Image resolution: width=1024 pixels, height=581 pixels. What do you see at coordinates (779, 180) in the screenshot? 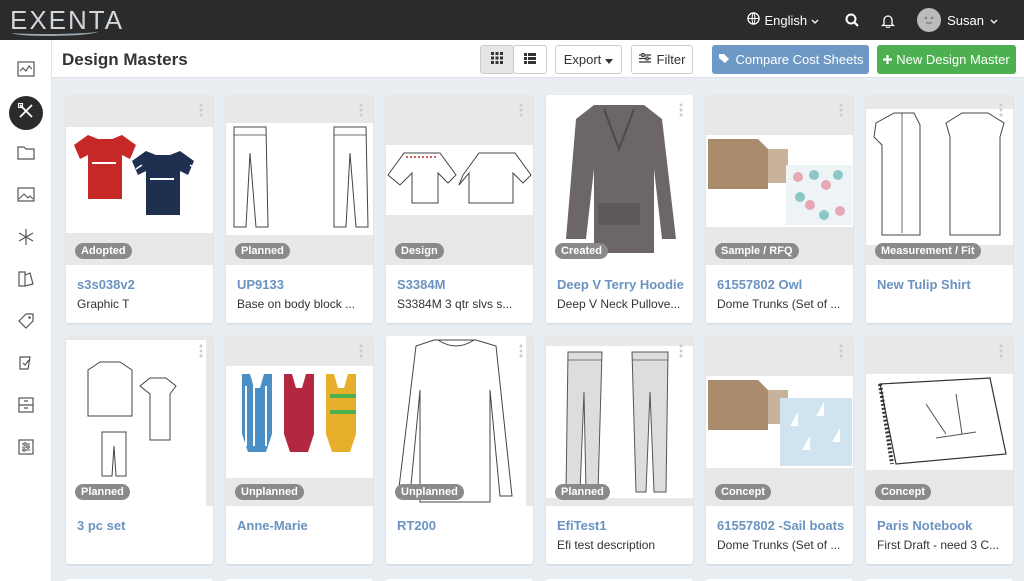
I see `card-thumbnail: Sample / RFQ` at bounding box center [779, 180].